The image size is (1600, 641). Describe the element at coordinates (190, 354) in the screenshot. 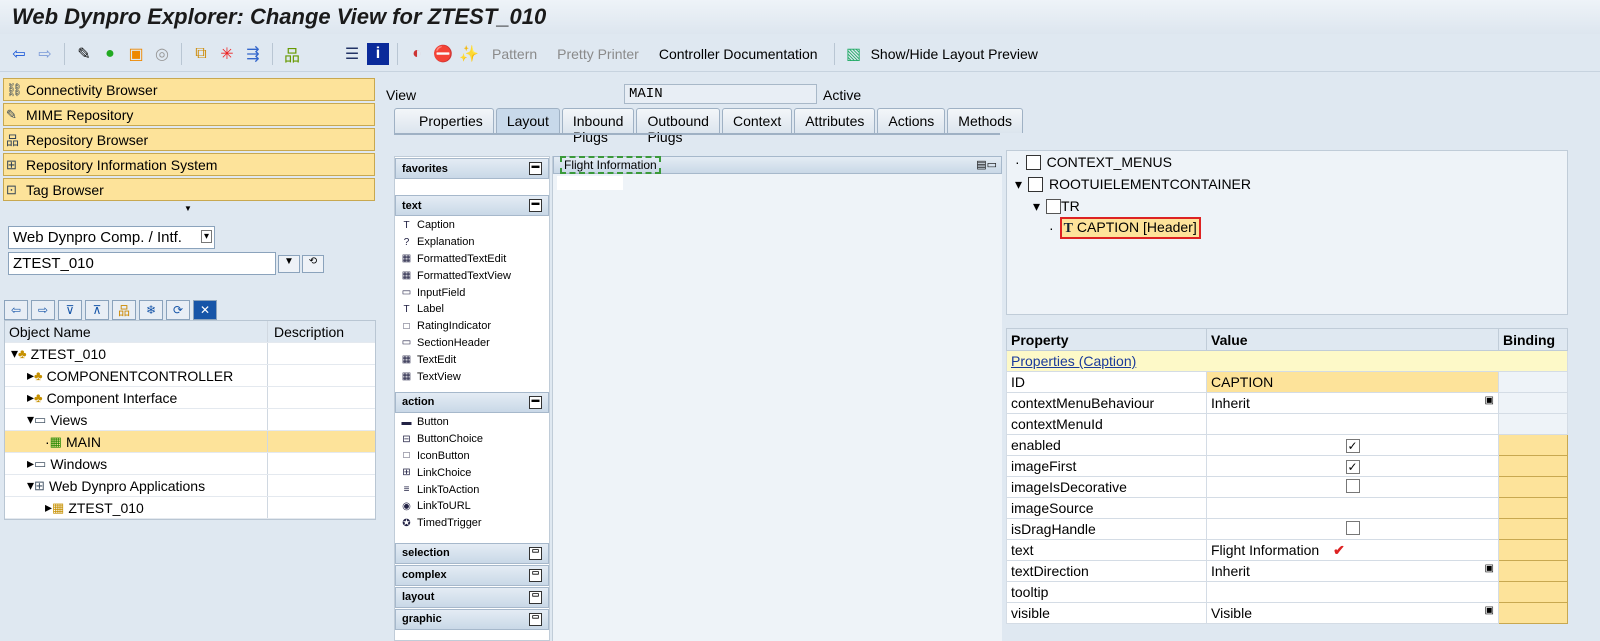

I see `tree-row: ▾ ♣ ZTEST_010` at that location.